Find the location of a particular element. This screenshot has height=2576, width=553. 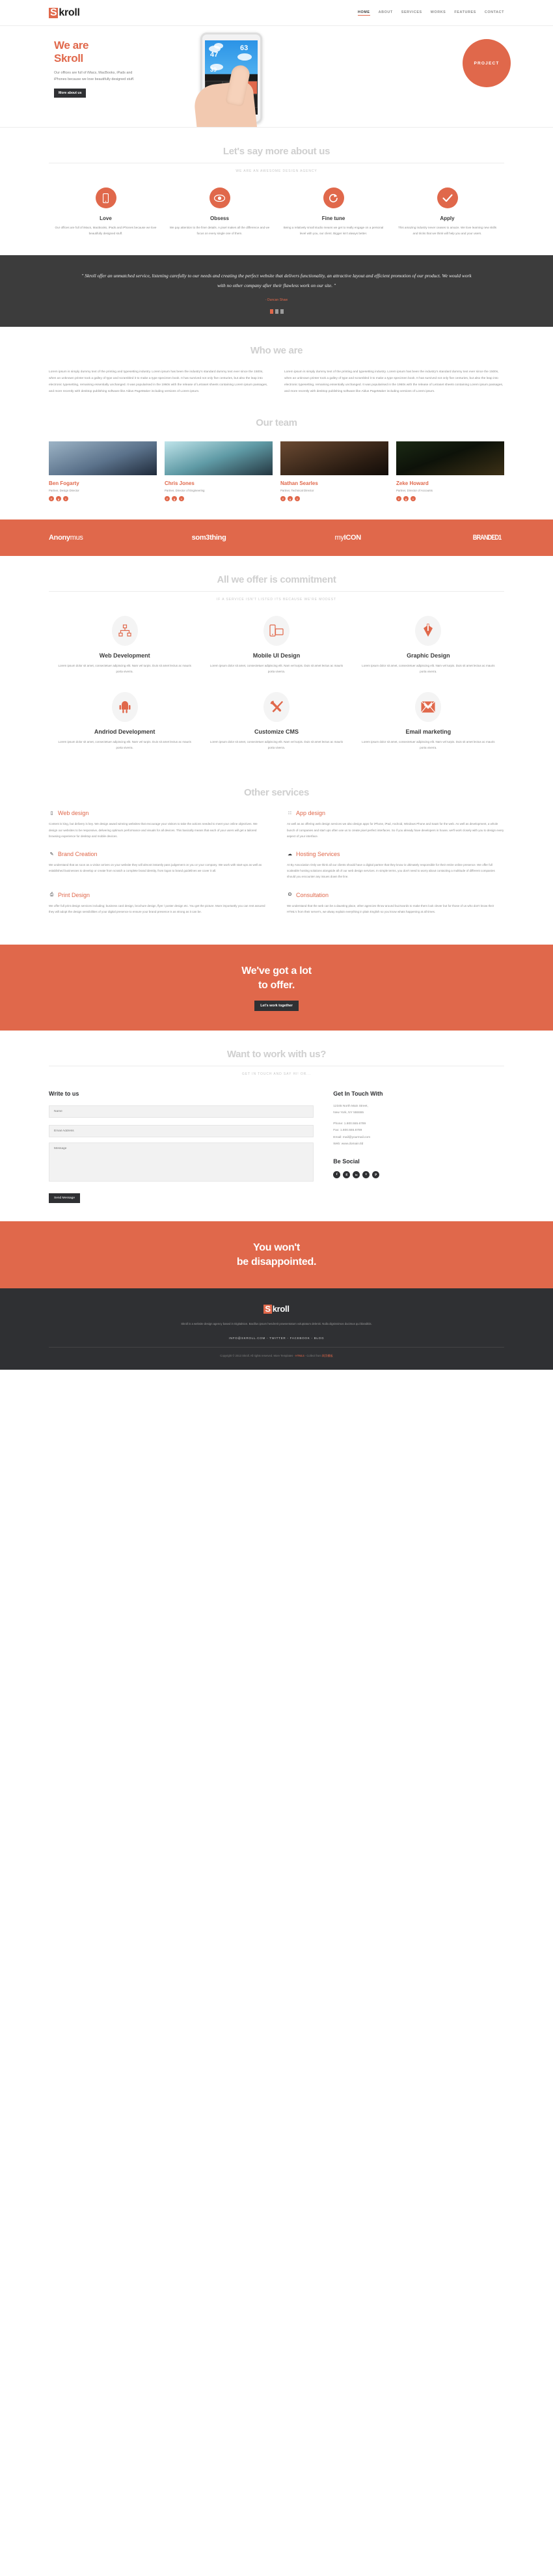

copyright-link-templates: 网页模板 is located at coordinates (328, 1355).